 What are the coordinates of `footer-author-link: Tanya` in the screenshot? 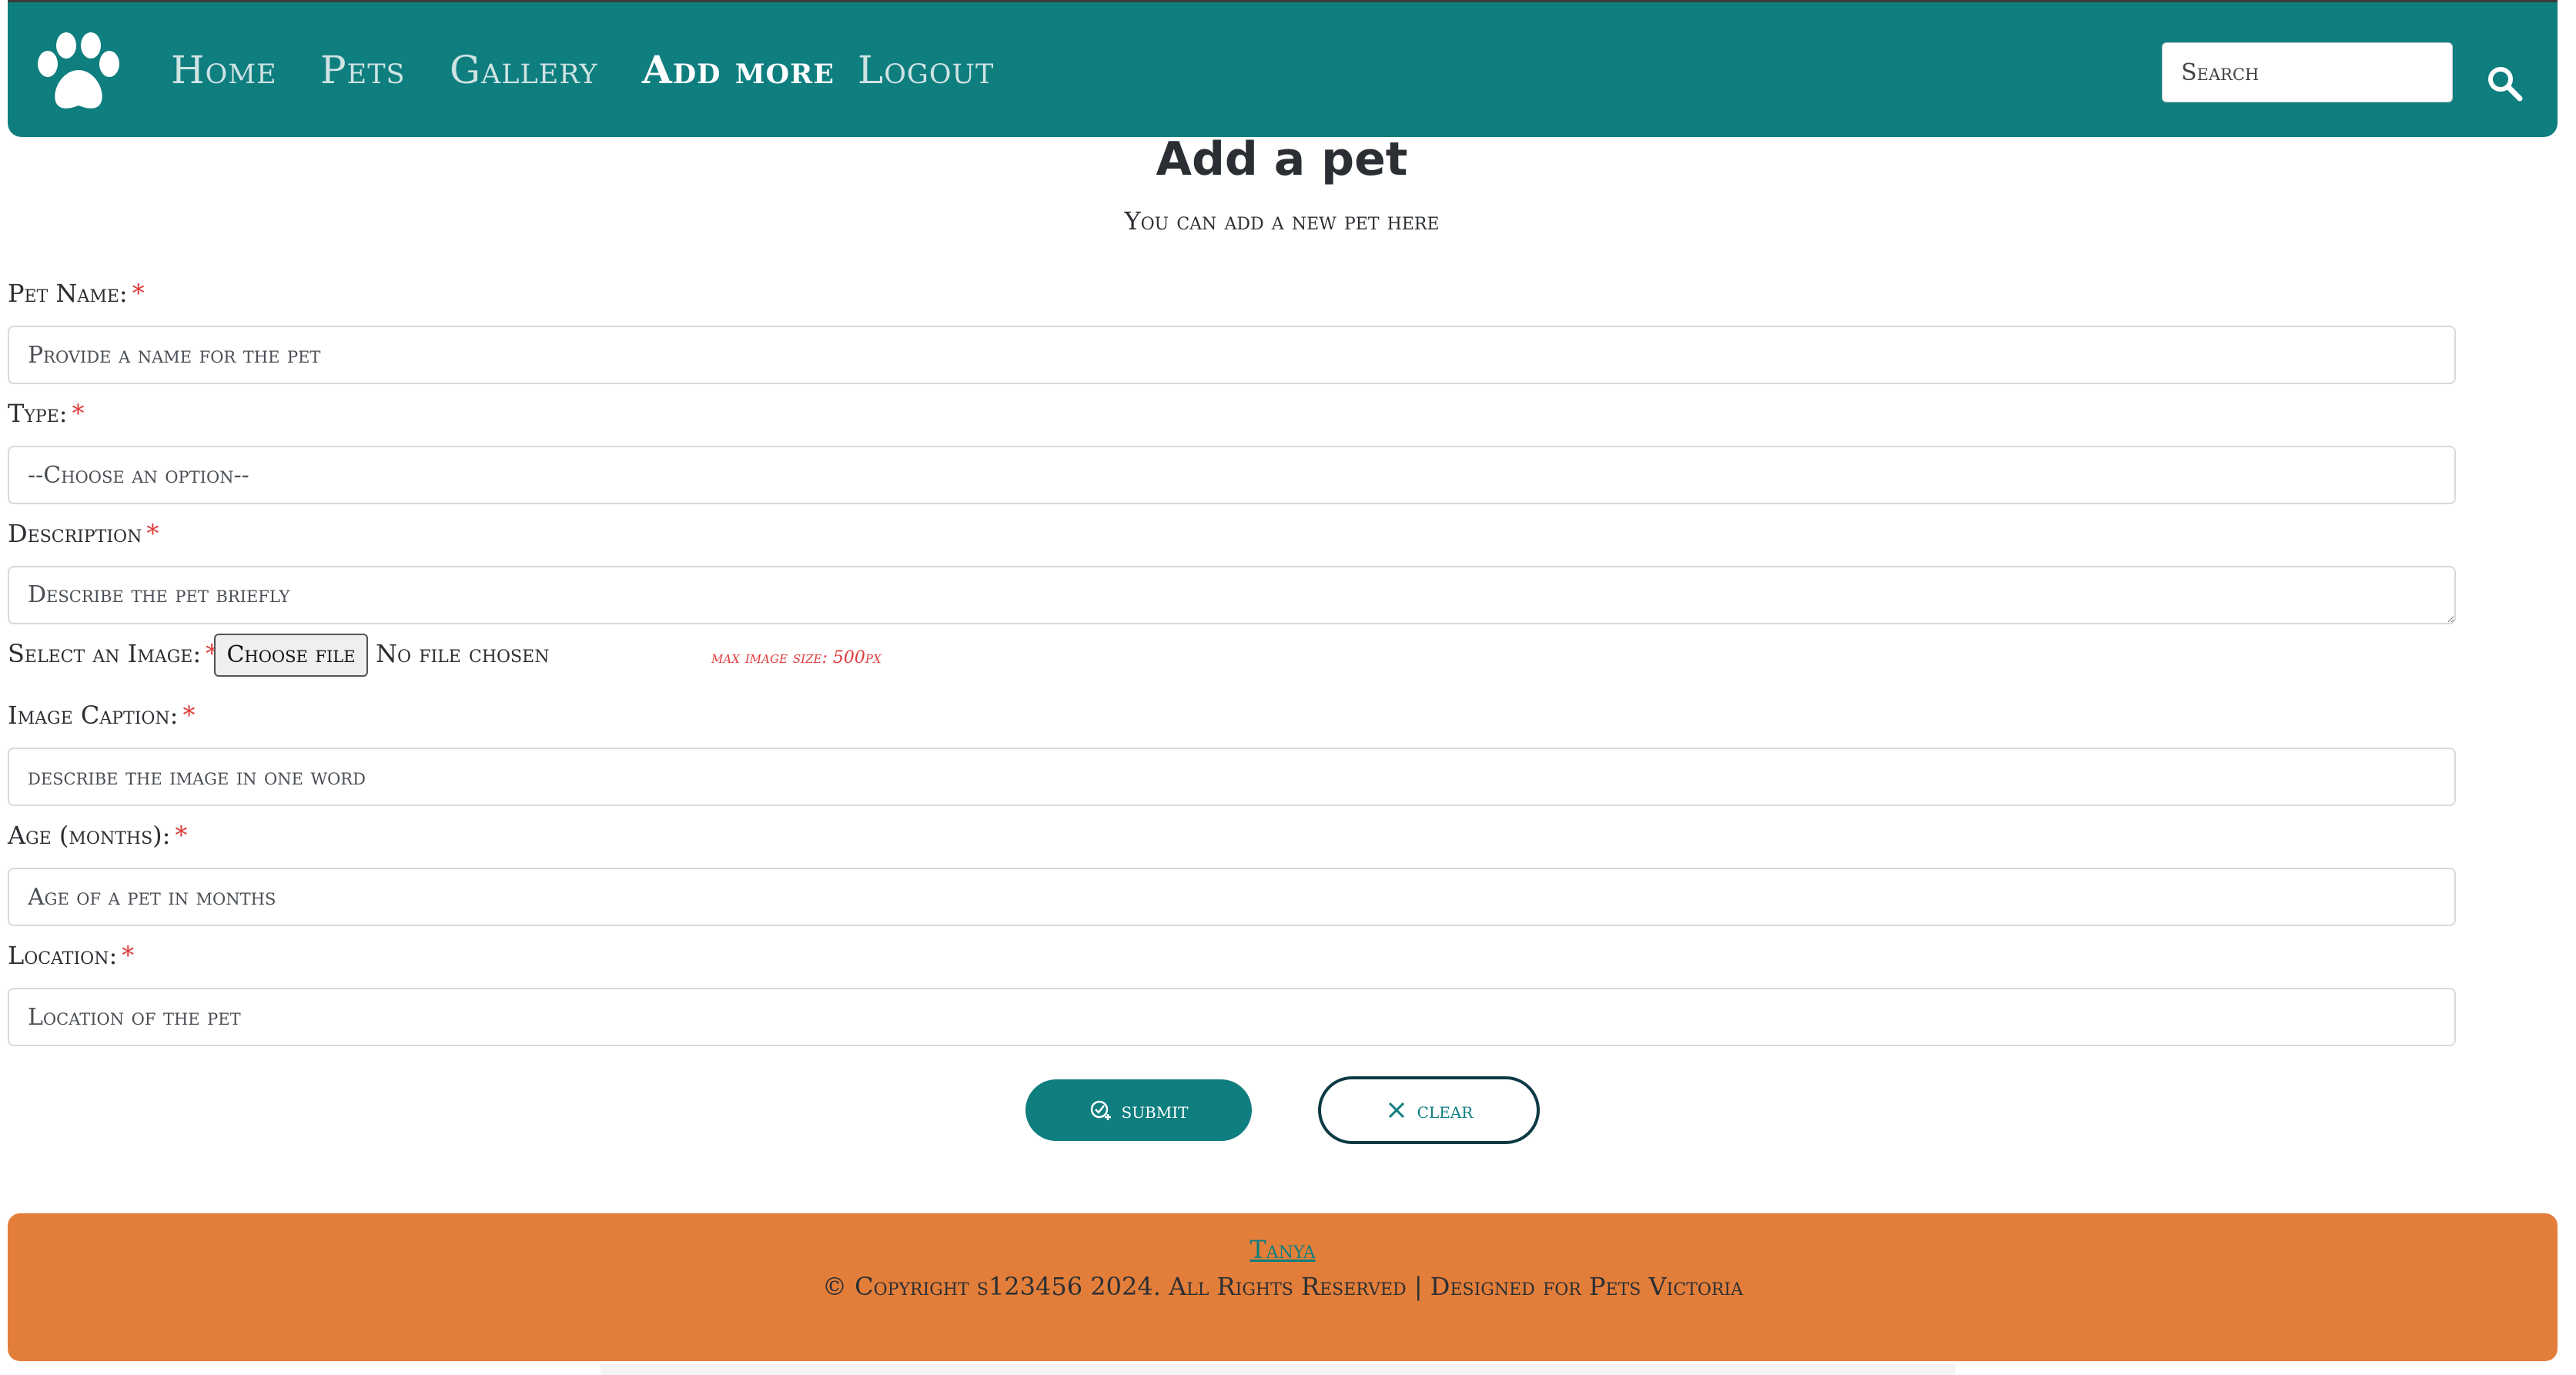 It's located at (1283, 1249).